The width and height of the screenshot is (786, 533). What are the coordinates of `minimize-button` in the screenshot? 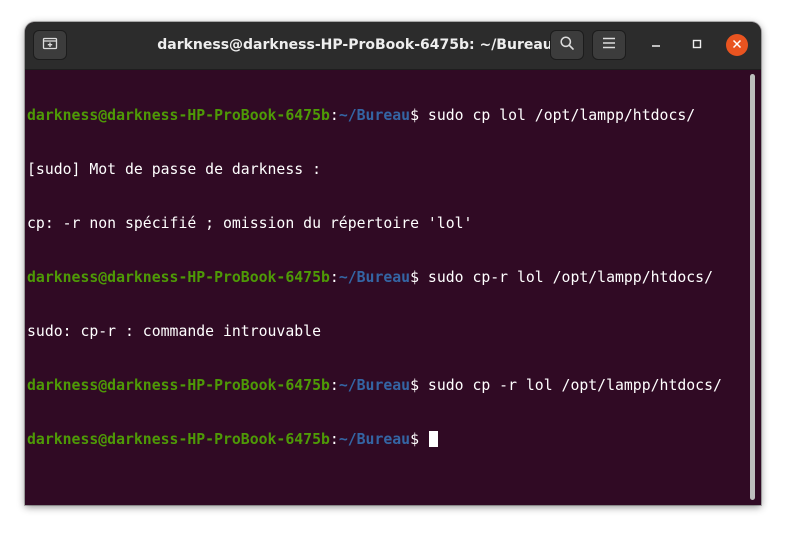 It's located at (656, 45).